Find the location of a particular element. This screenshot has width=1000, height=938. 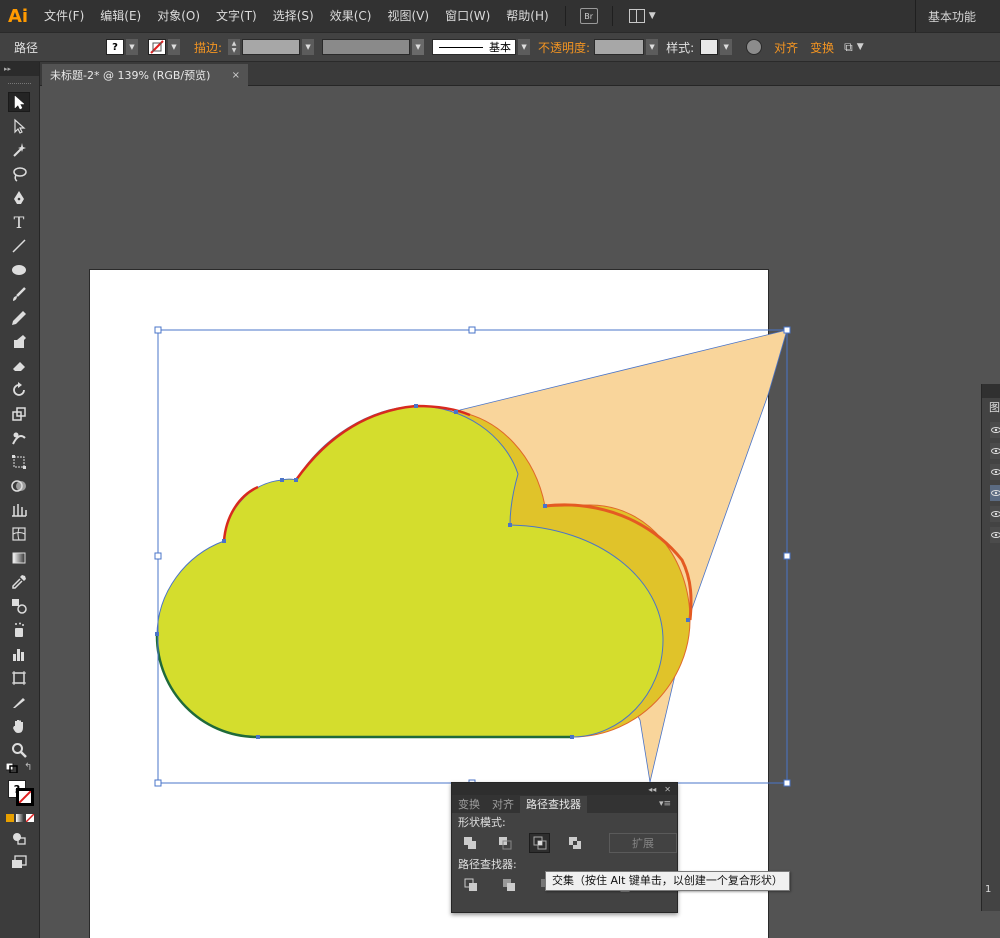

trim-icon is located at coordinates (509, 885).